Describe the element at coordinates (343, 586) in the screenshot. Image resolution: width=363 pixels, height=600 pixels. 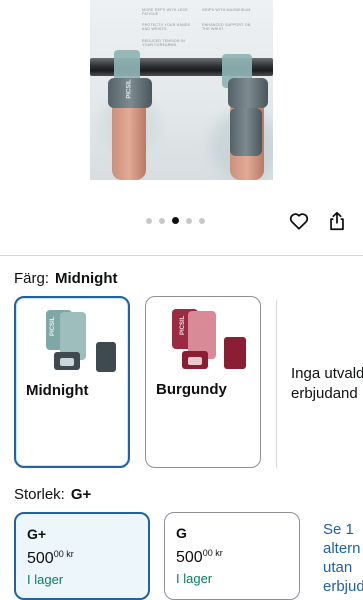
I see `link-line: erbjud` at that location.